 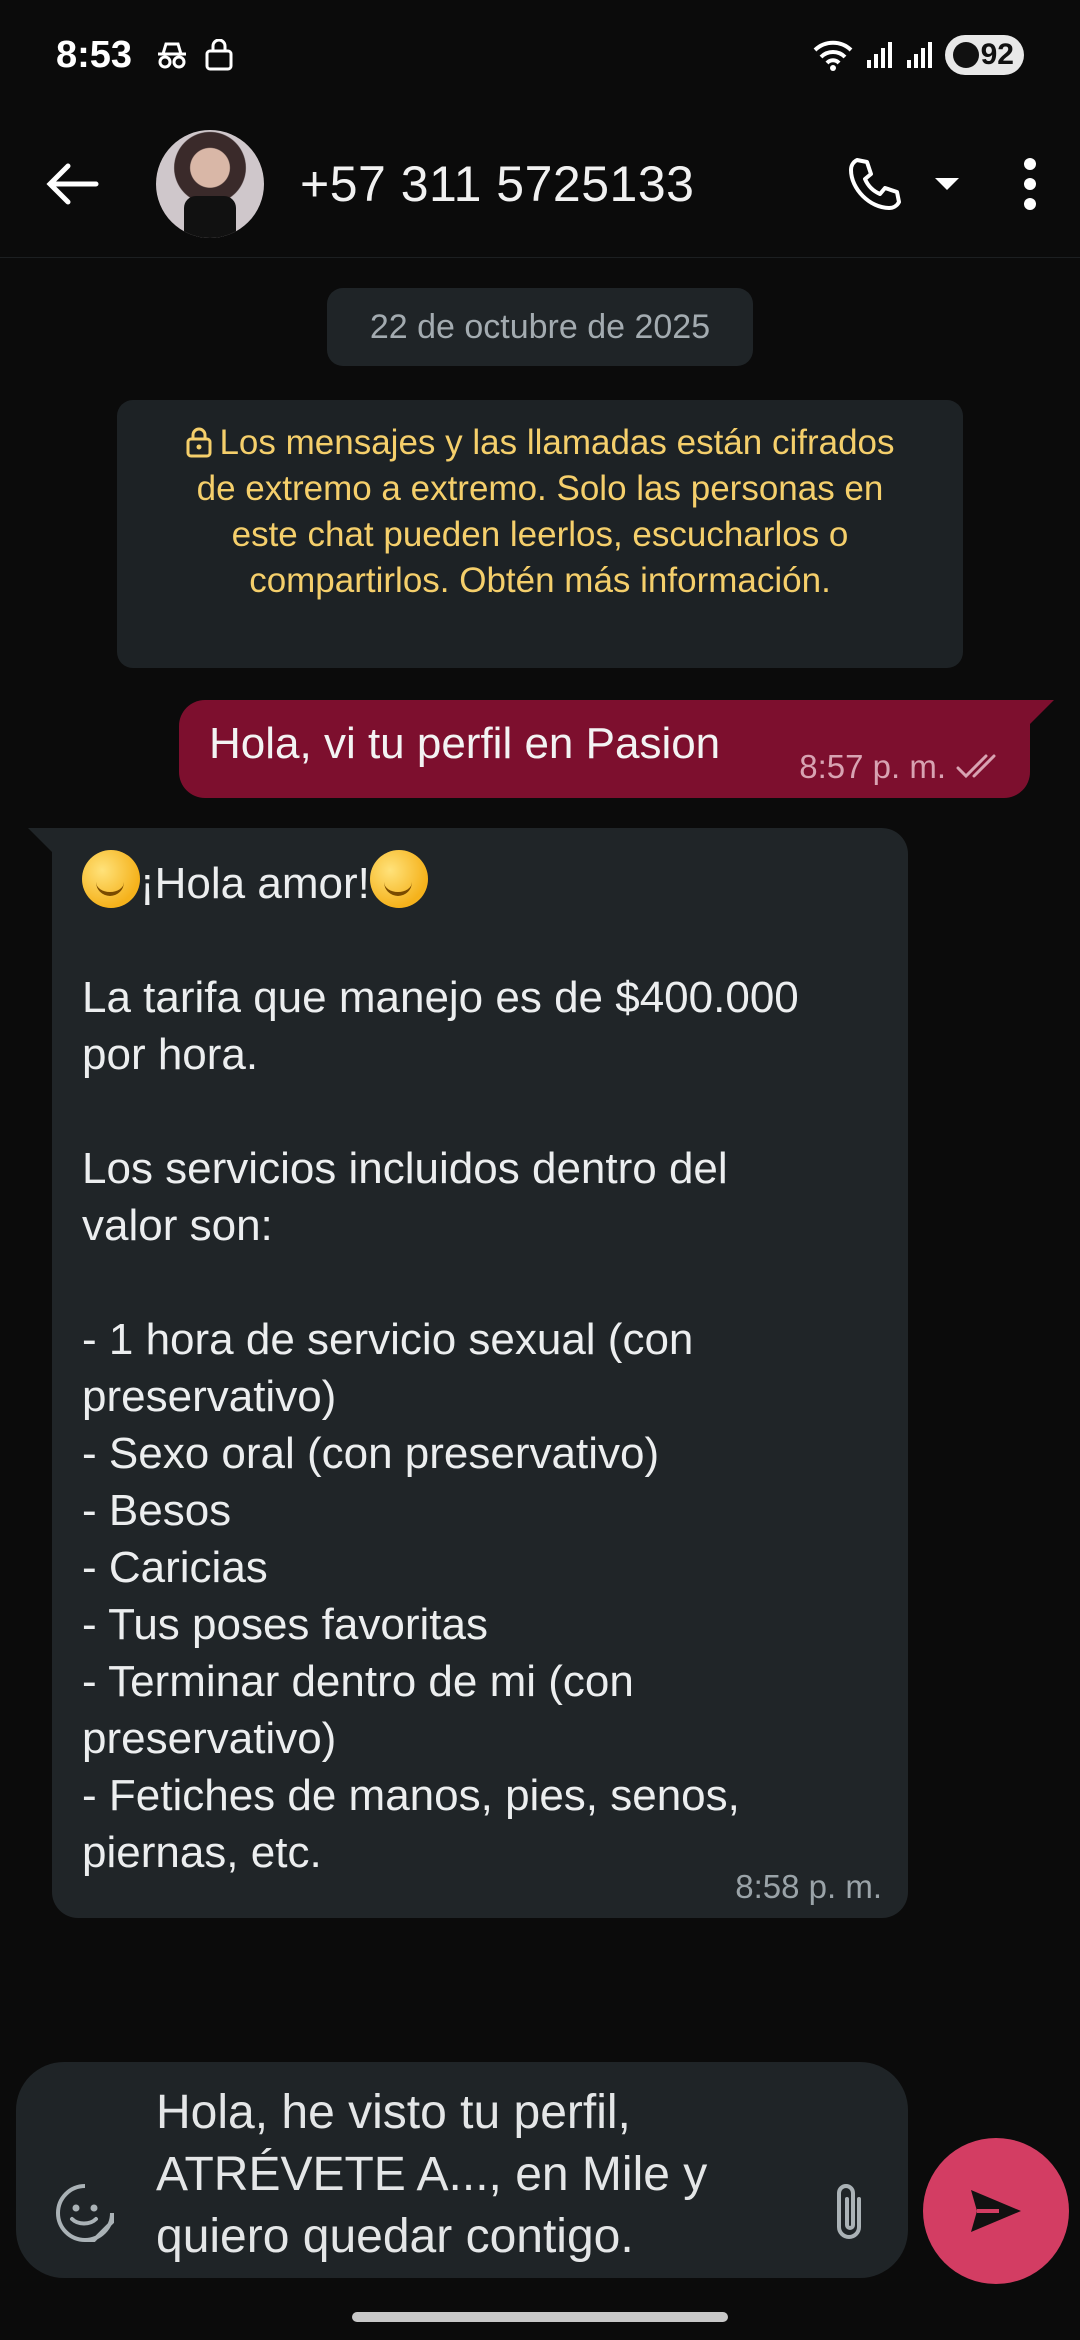 I want to click on arrow-left-icon, so click(x=72, y=183).